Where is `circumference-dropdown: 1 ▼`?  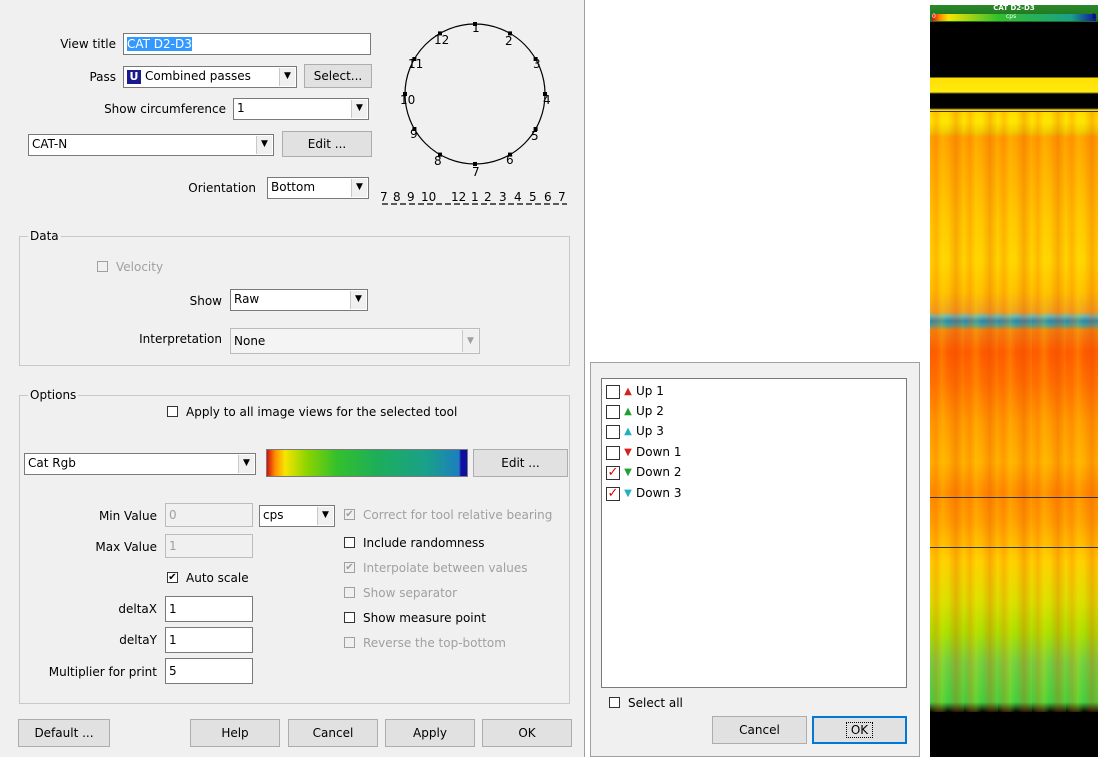
circumference-dropdown: 1 ▼ is located at coordinates (301, 109).